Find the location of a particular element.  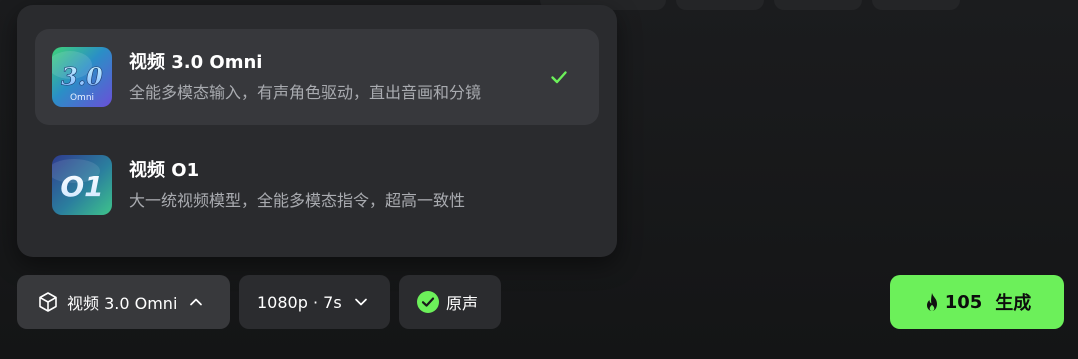

check-circle-icon is located at coordinates (428, 302).